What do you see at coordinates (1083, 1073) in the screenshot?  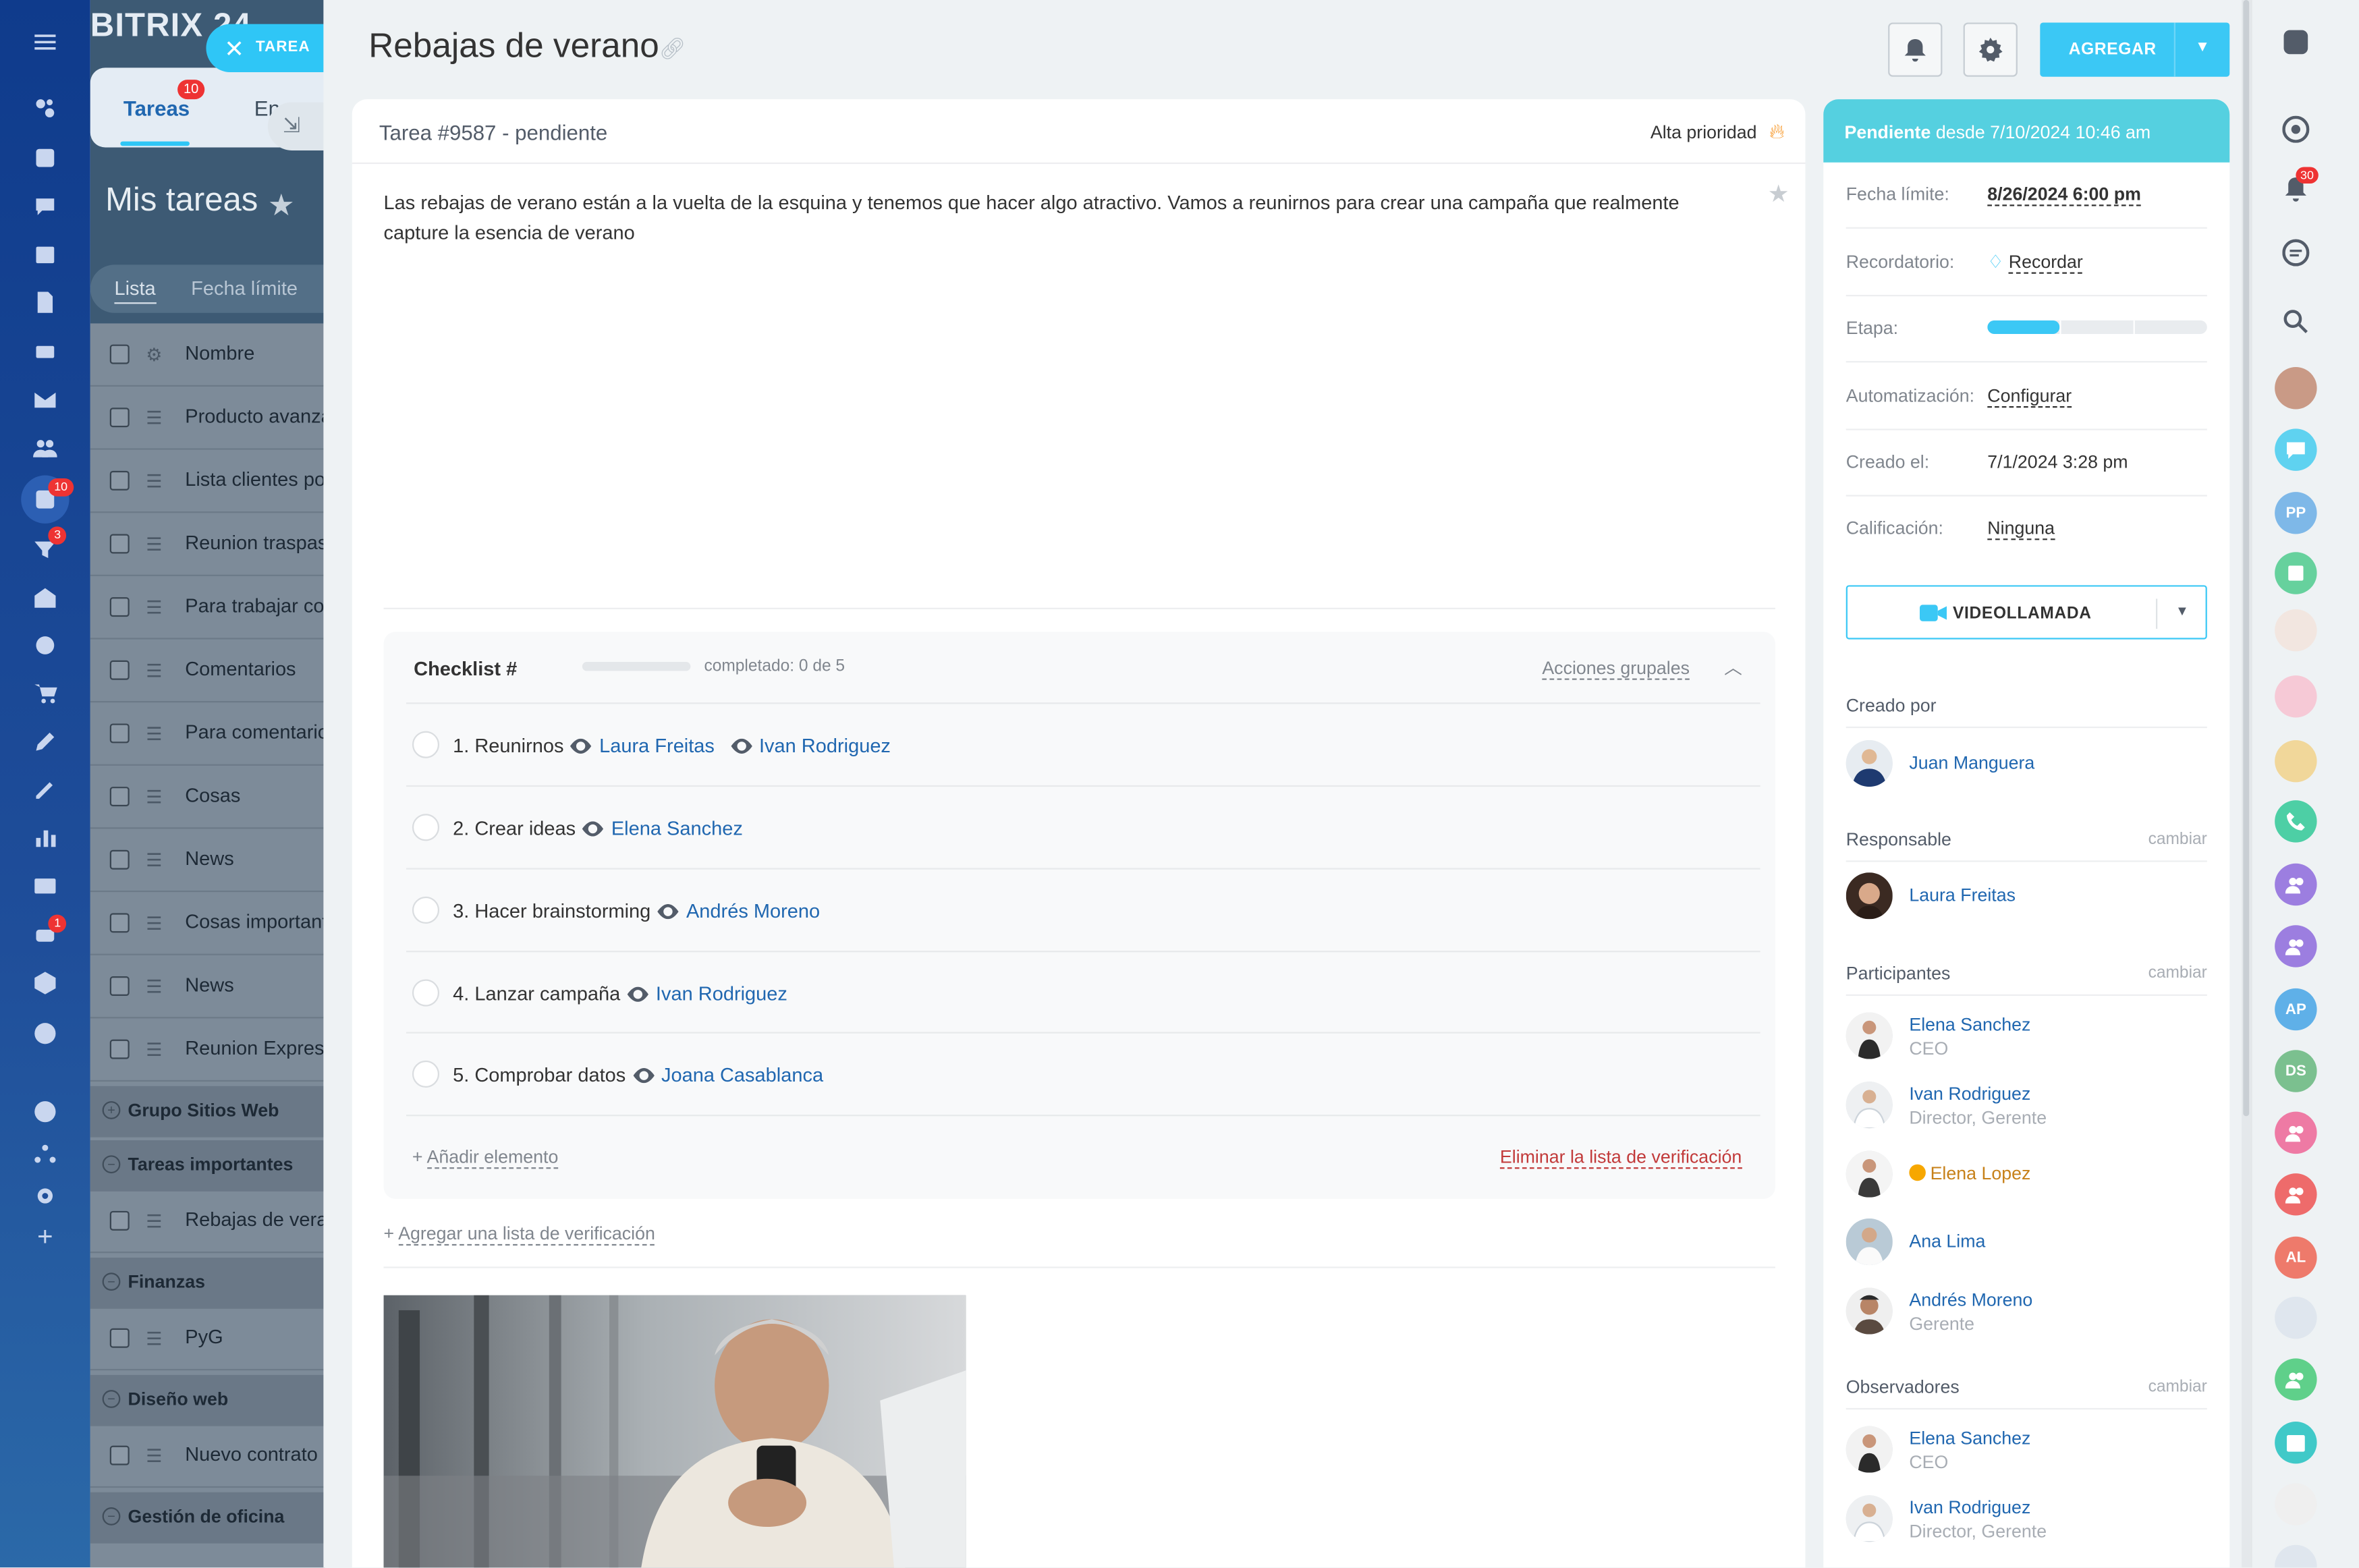 I see `checklist-item: 5. Comprobar datos Joana Casablanca` at bounding box center [1083, 1073].